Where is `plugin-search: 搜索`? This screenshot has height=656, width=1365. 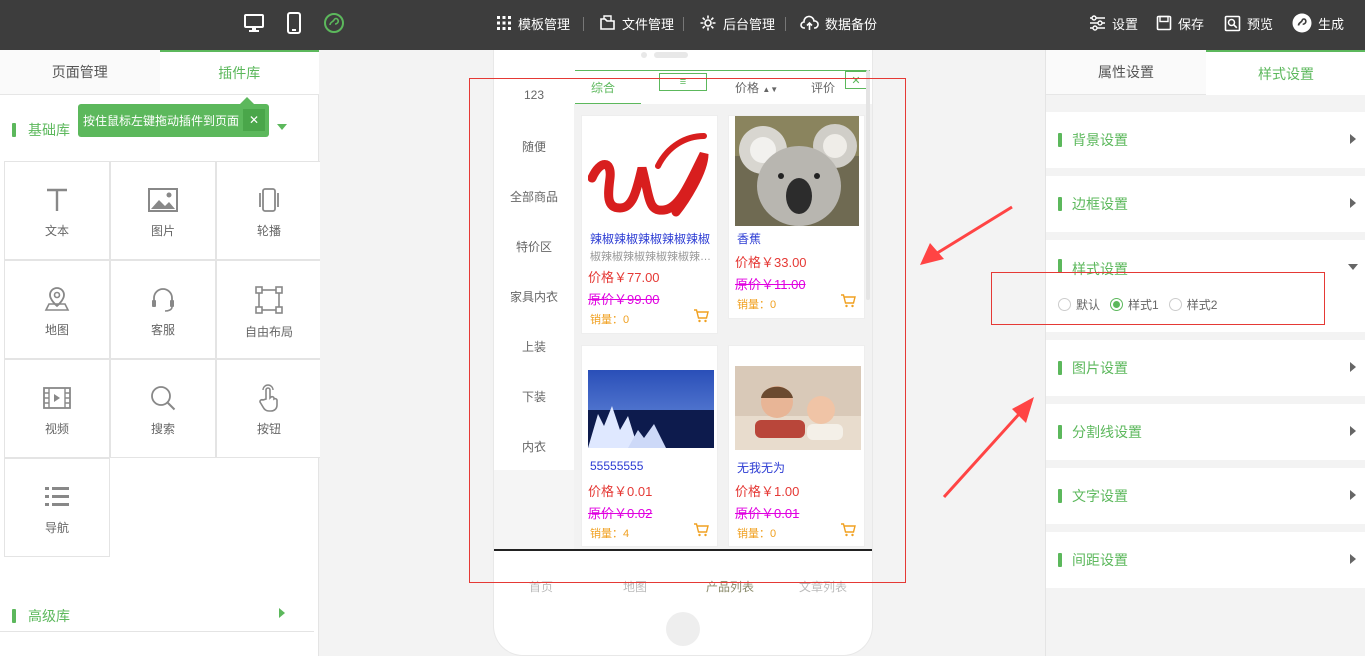 plugin-search: 搜索 is located at coordinates (163, 408).